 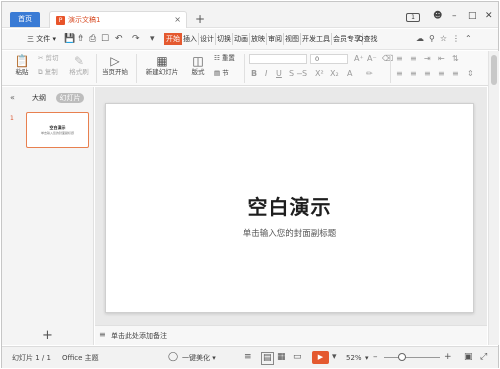 I want to click on user-icon: ☻, so click(x=437, y=16).